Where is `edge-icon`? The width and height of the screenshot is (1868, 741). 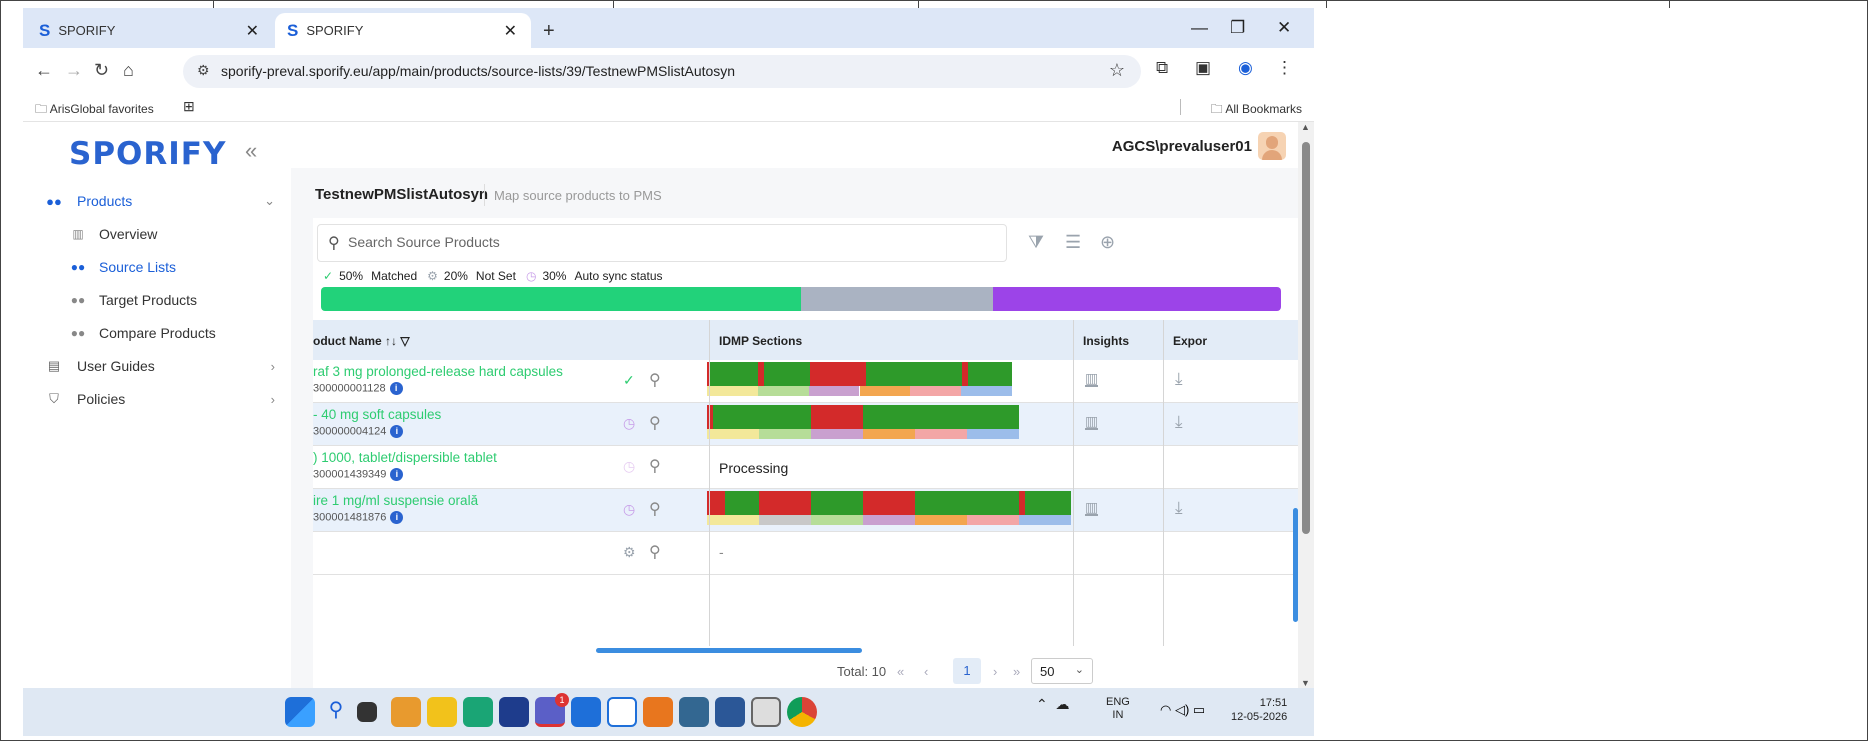 edge-icon is located at coordinates (478, 712).